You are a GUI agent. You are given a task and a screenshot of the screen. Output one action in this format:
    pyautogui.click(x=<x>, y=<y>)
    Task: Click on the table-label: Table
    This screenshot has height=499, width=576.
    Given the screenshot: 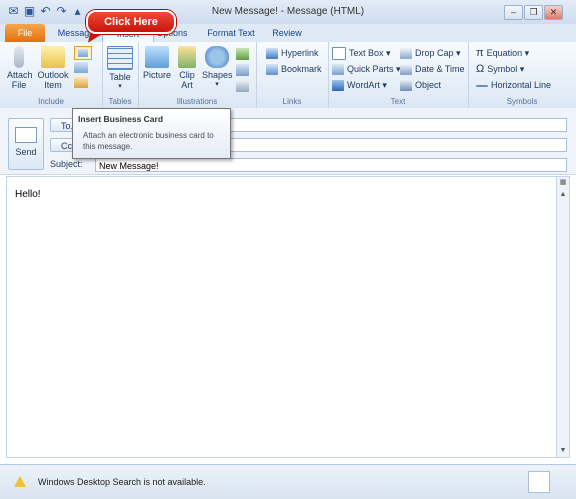 What is the action you would take?
    pyautogui.click(x=120, y=77)
    